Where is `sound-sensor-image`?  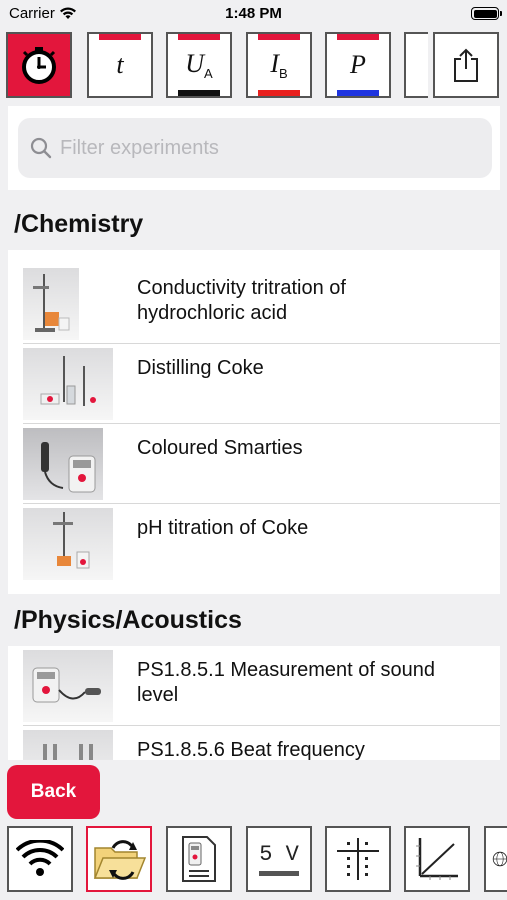
sound-sensor-image is located at coordinates (68, 686).